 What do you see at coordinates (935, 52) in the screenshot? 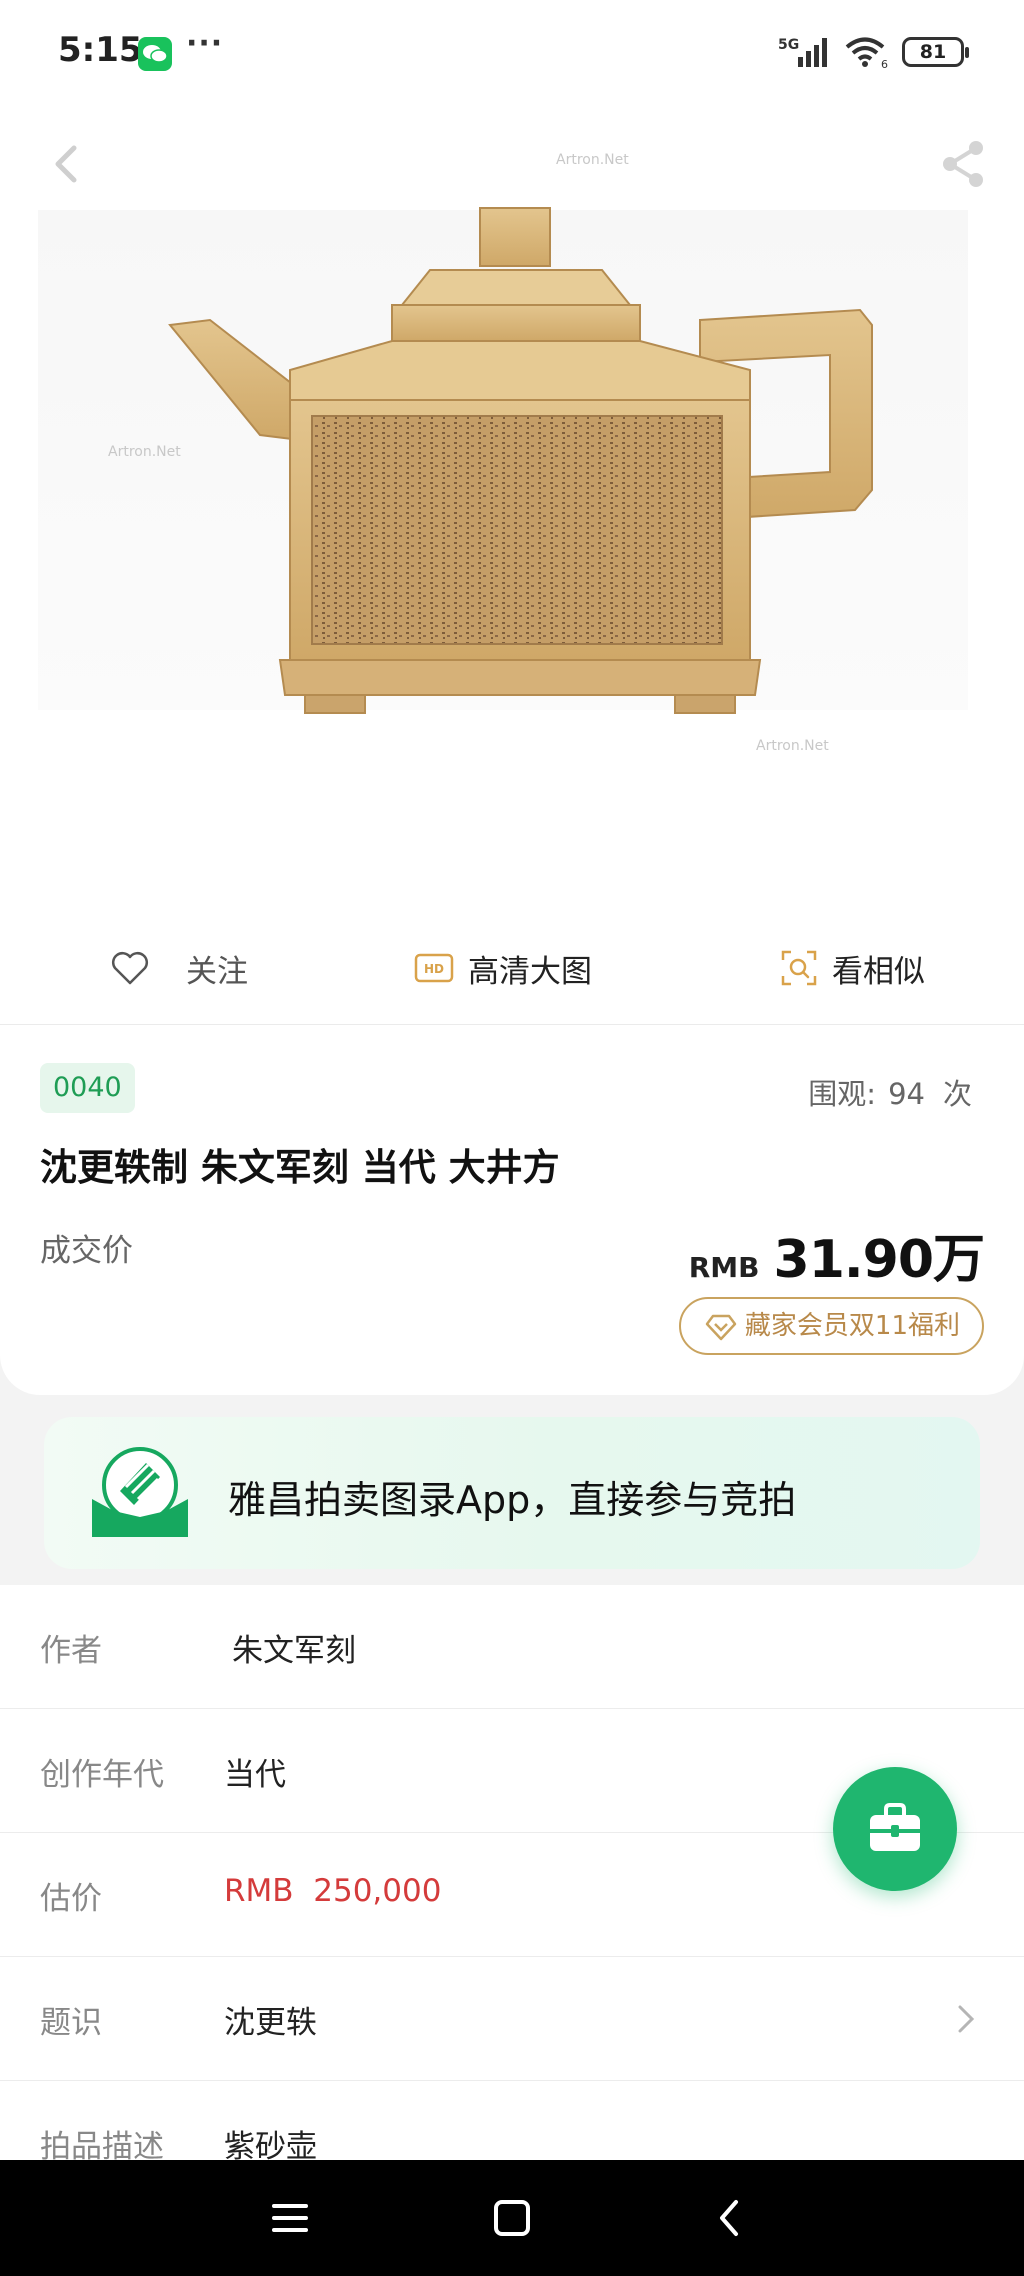
I see `battery-indicator: 81` at bounding box center [935, 52].